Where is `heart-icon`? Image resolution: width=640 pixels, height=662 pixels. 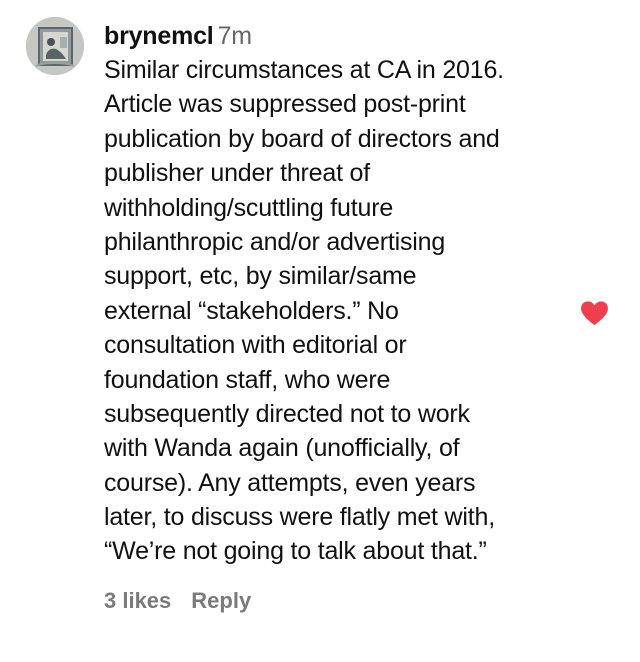 heart-icon is located at coordinates (594, 313).